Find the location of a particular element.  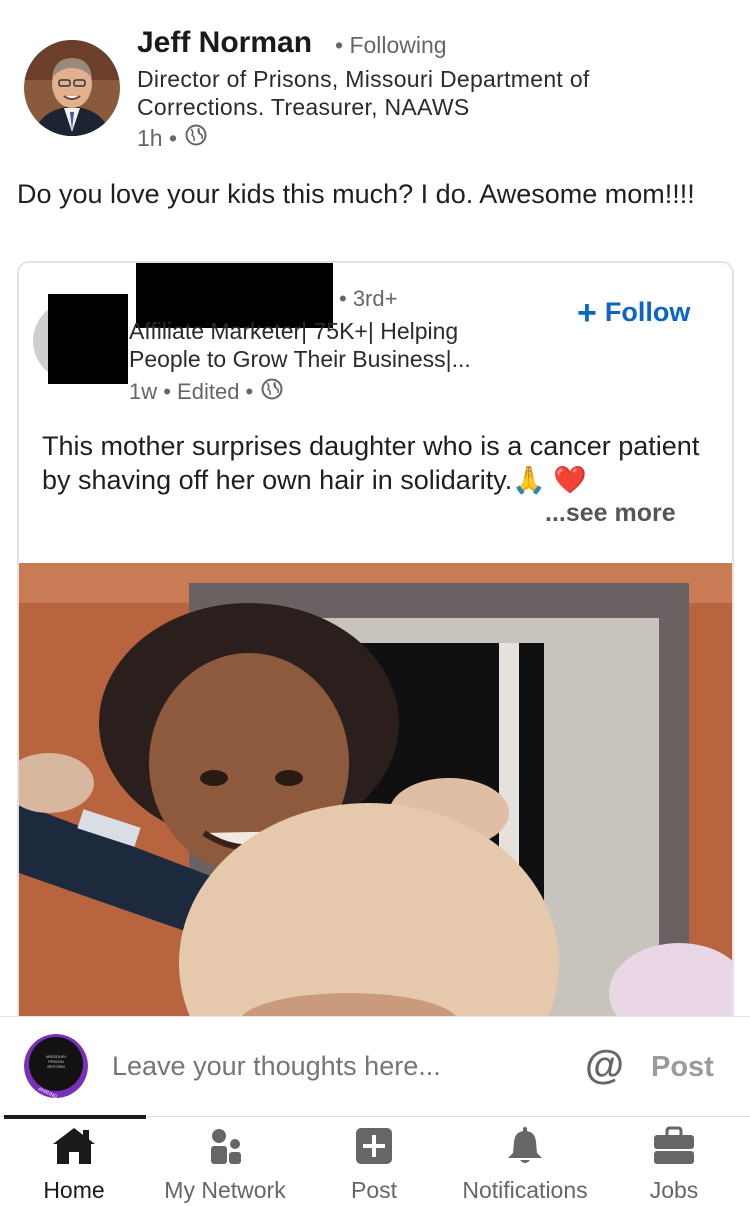

post-meta: 1h • is located at coordinates (172, 138).